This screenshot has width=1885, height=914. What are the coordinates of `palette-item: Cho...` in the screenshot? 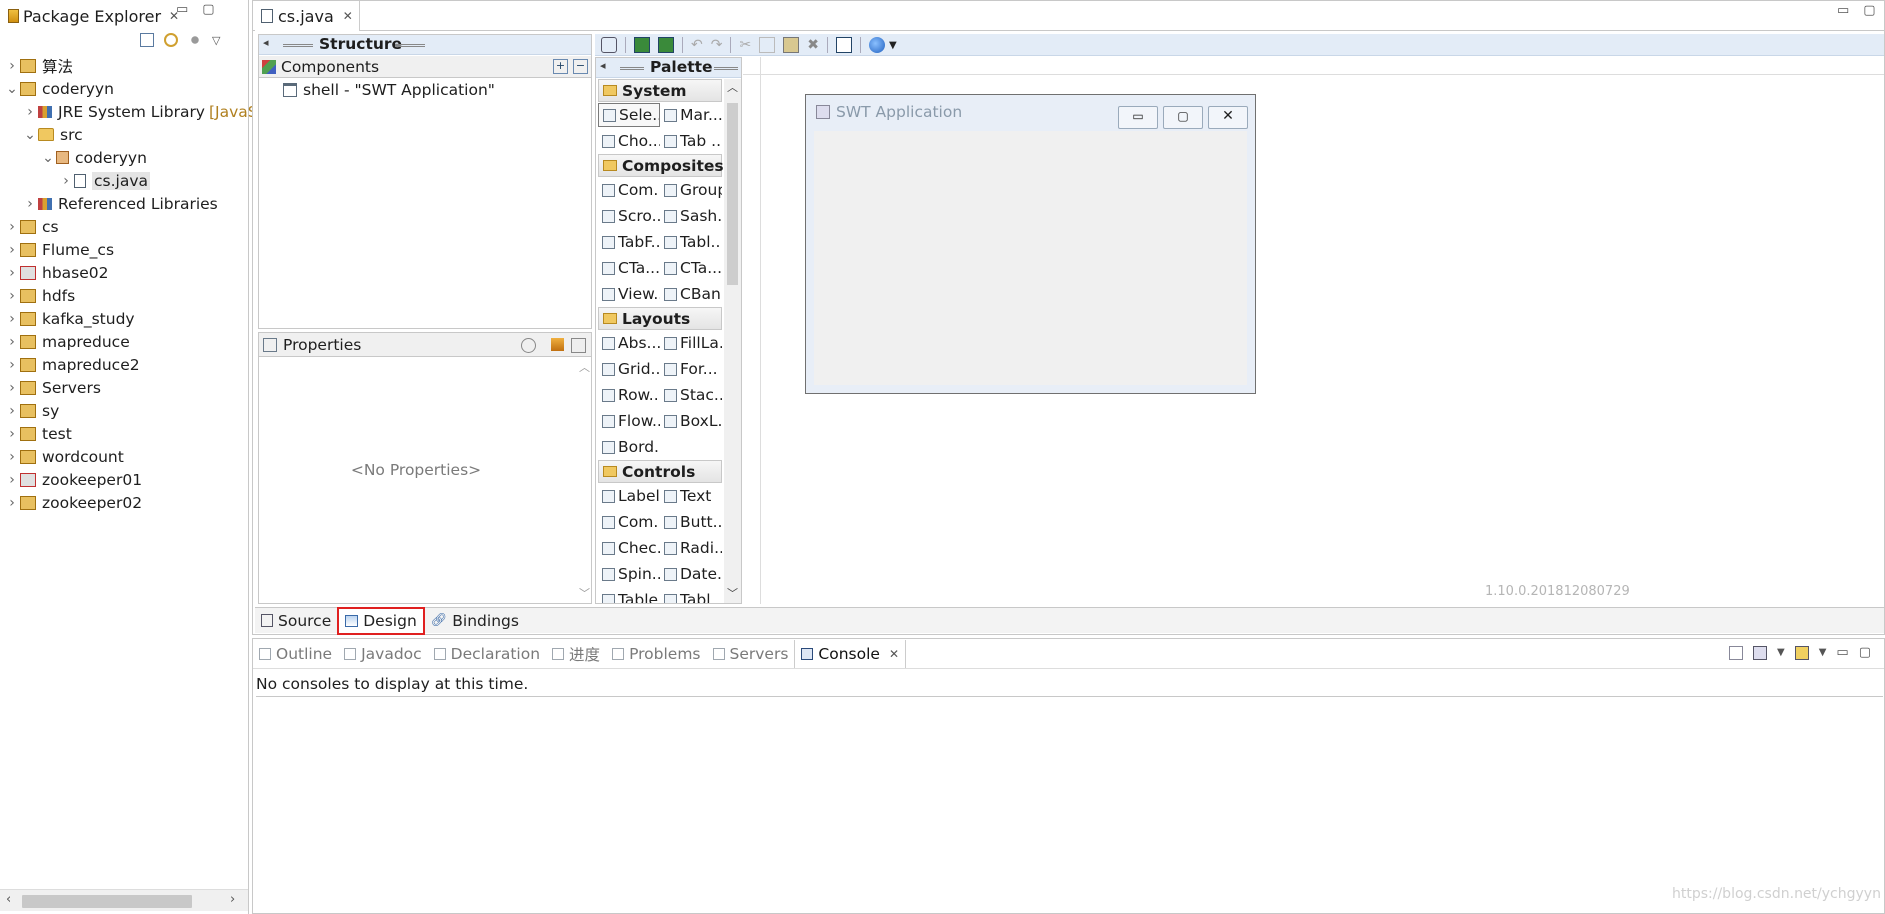 It's located at (629, 141).